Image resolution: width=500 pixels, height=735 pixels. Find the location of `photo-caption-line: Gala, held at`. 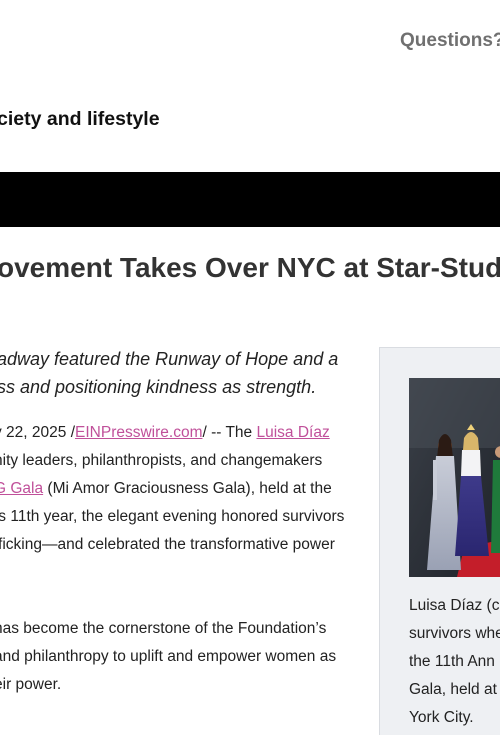

photo-caption-line: Gala, held at is located at coordinates (453, 689).